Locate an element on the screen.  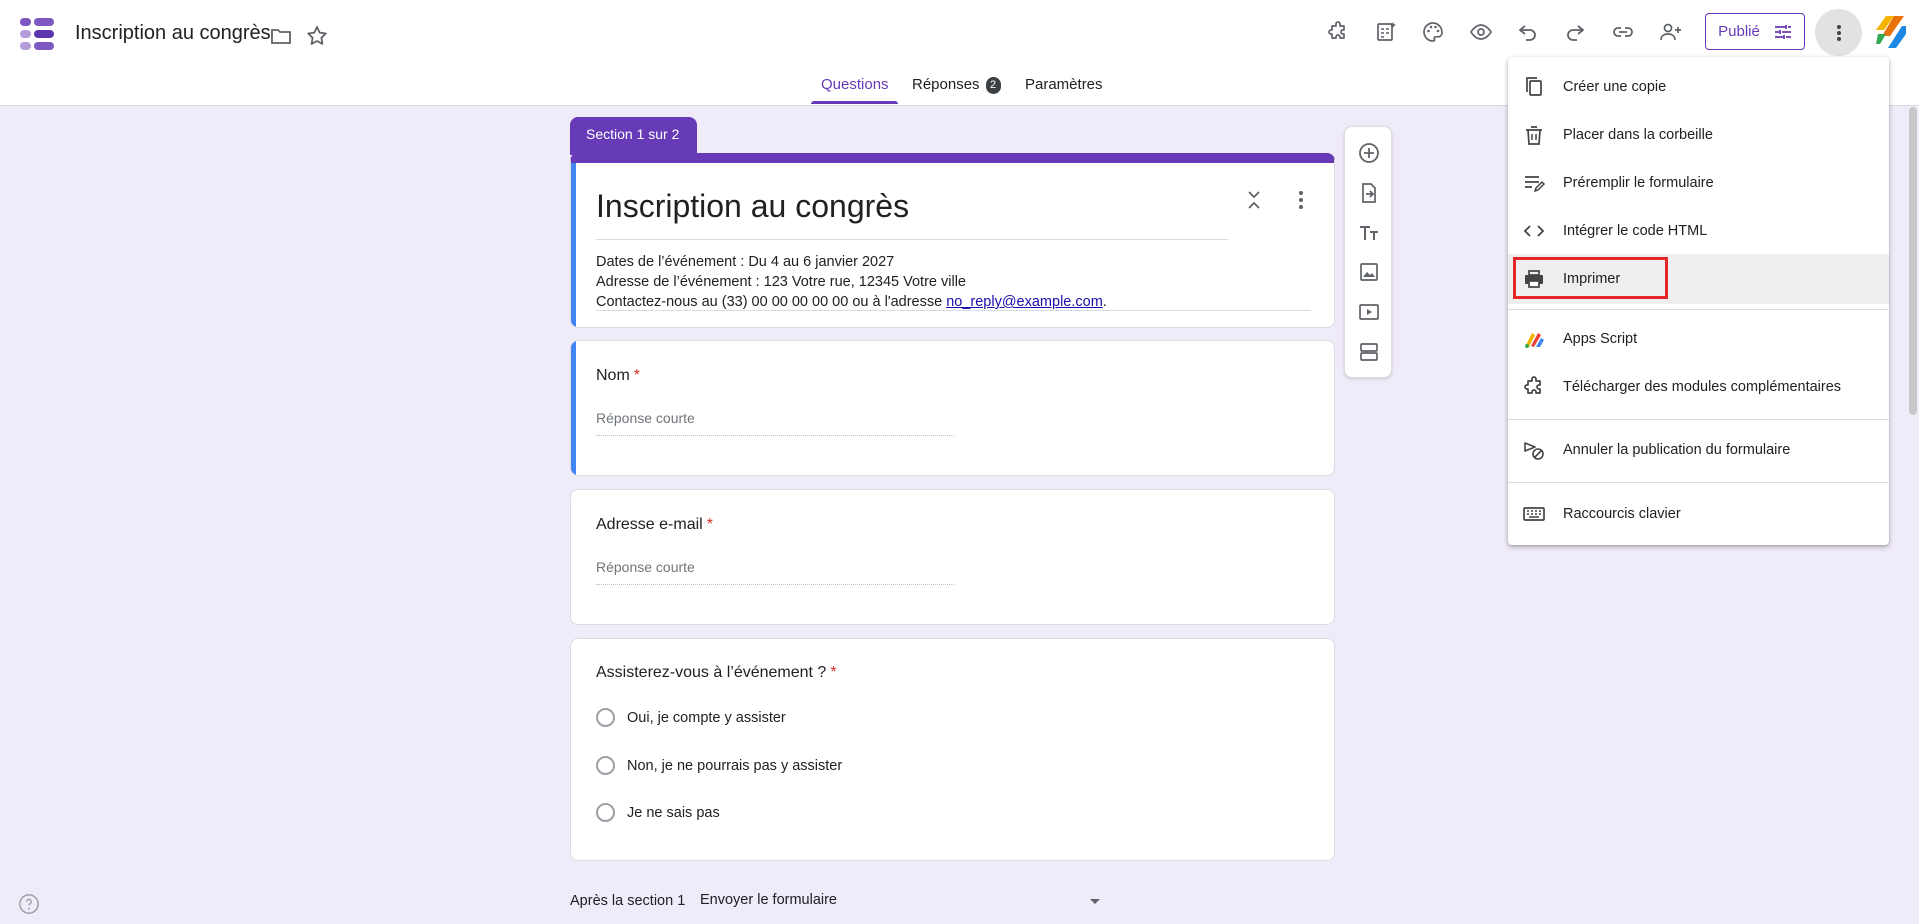
question-card-email: Adresse e-mail * Réponse courte is located at coordinates (952, 557).